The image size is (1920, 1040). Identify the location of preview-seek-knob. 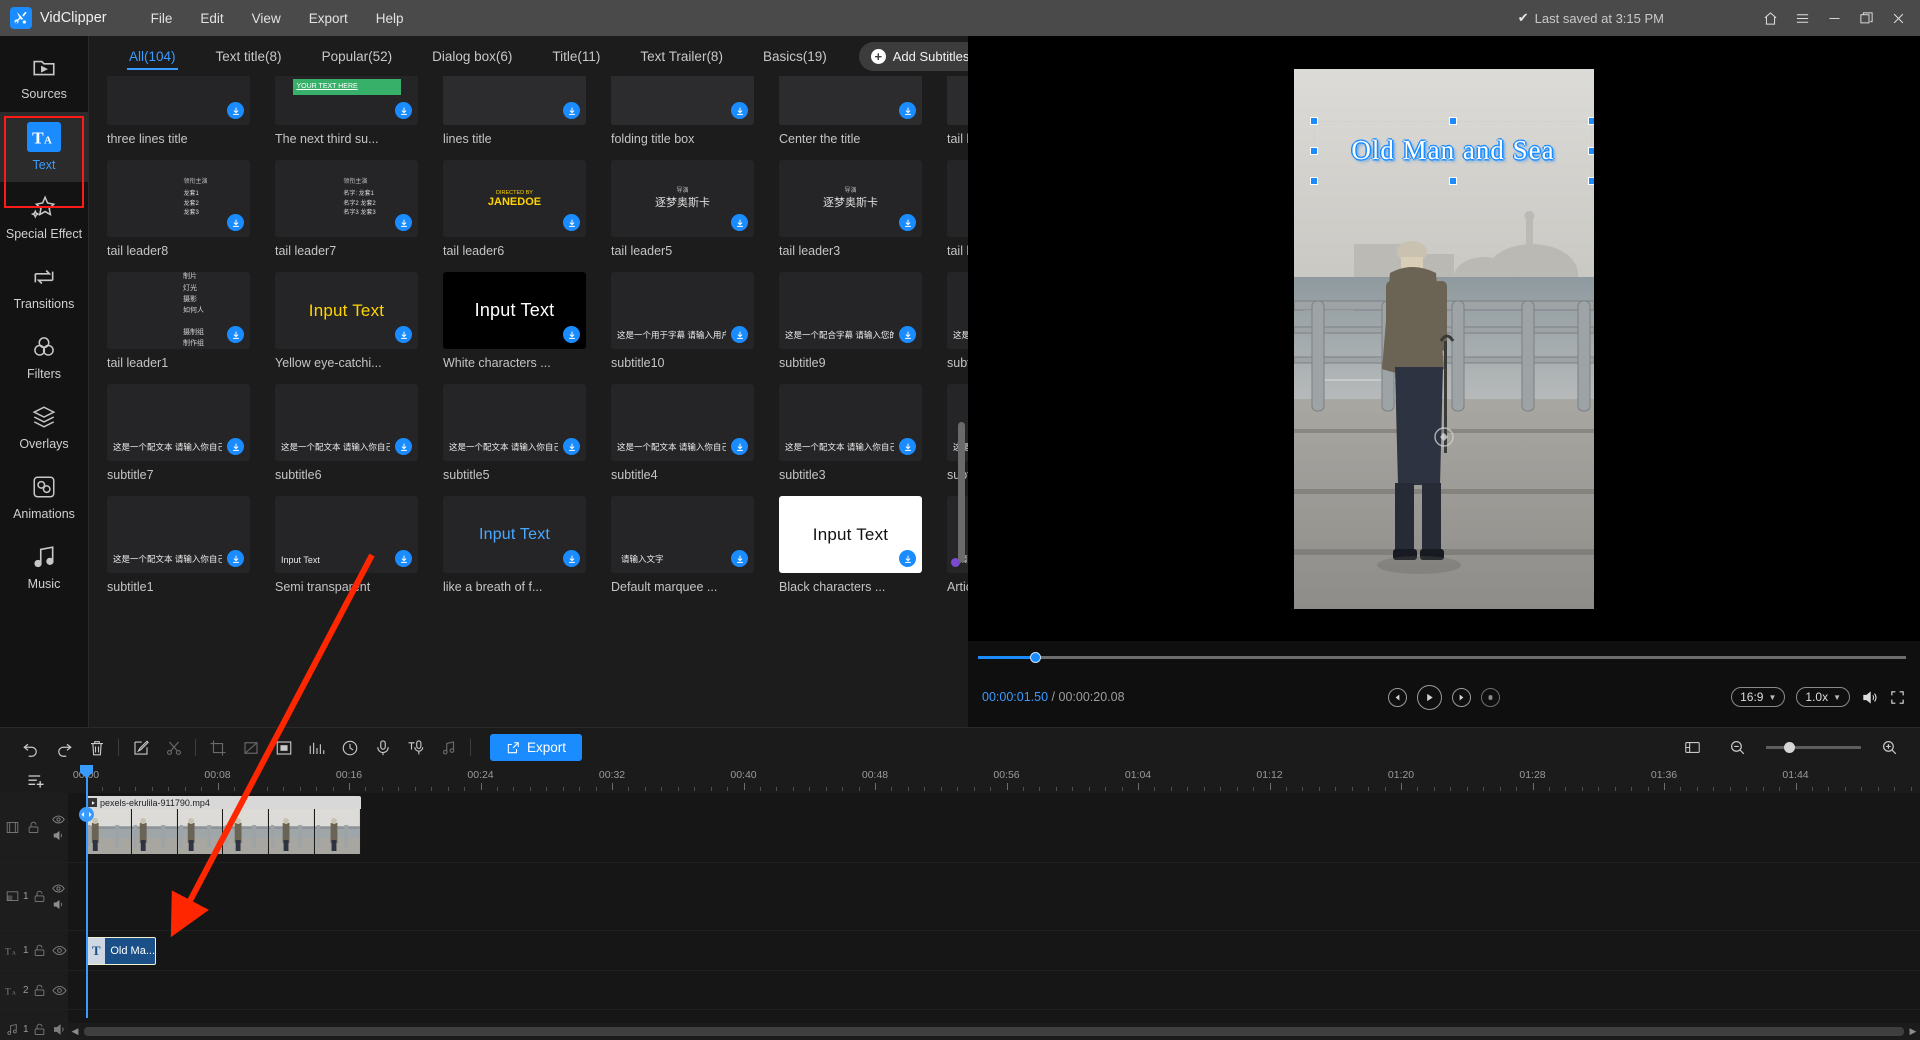
(1035, 657).